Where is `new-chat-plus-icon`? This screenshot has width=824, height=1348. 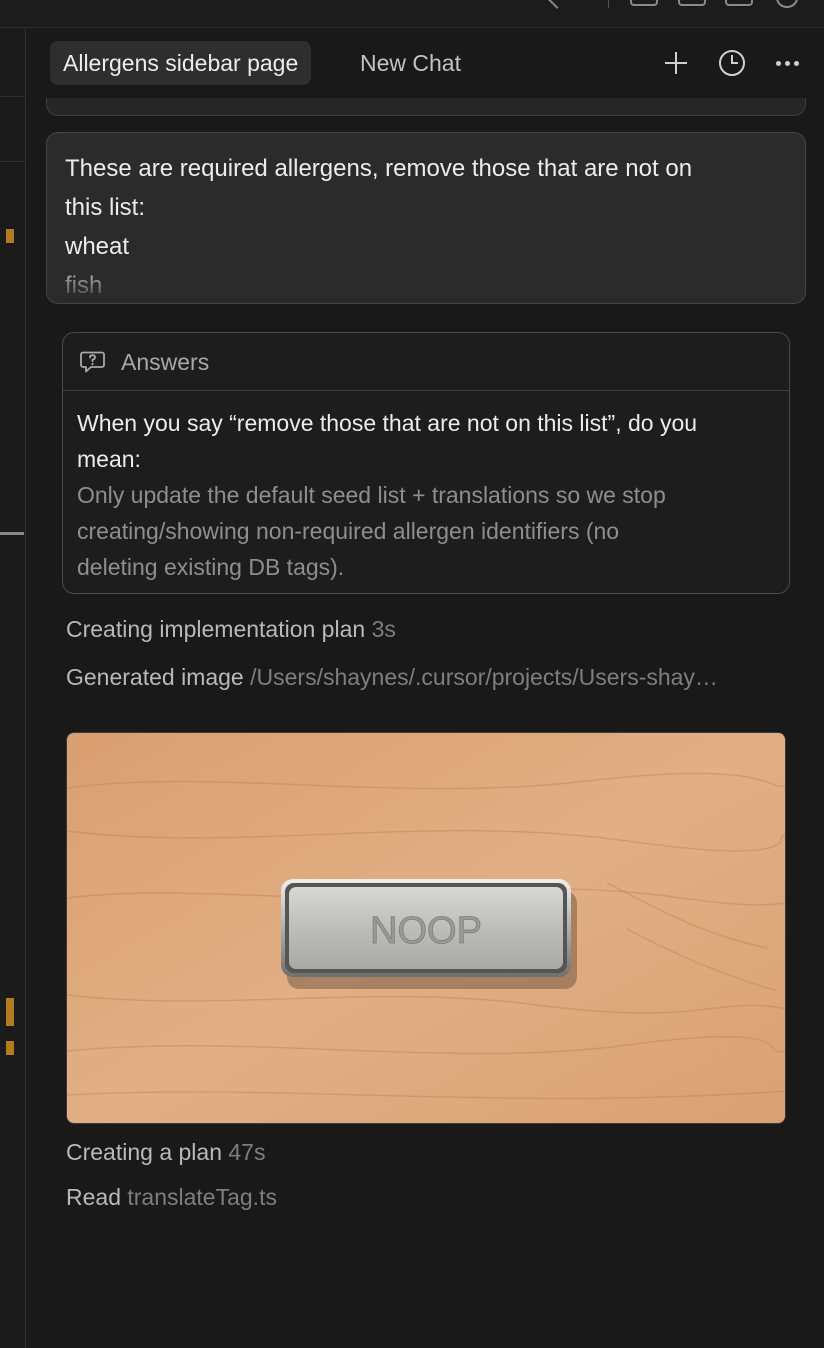
new-chat-plus-icon is located at coordinates (676, 63).